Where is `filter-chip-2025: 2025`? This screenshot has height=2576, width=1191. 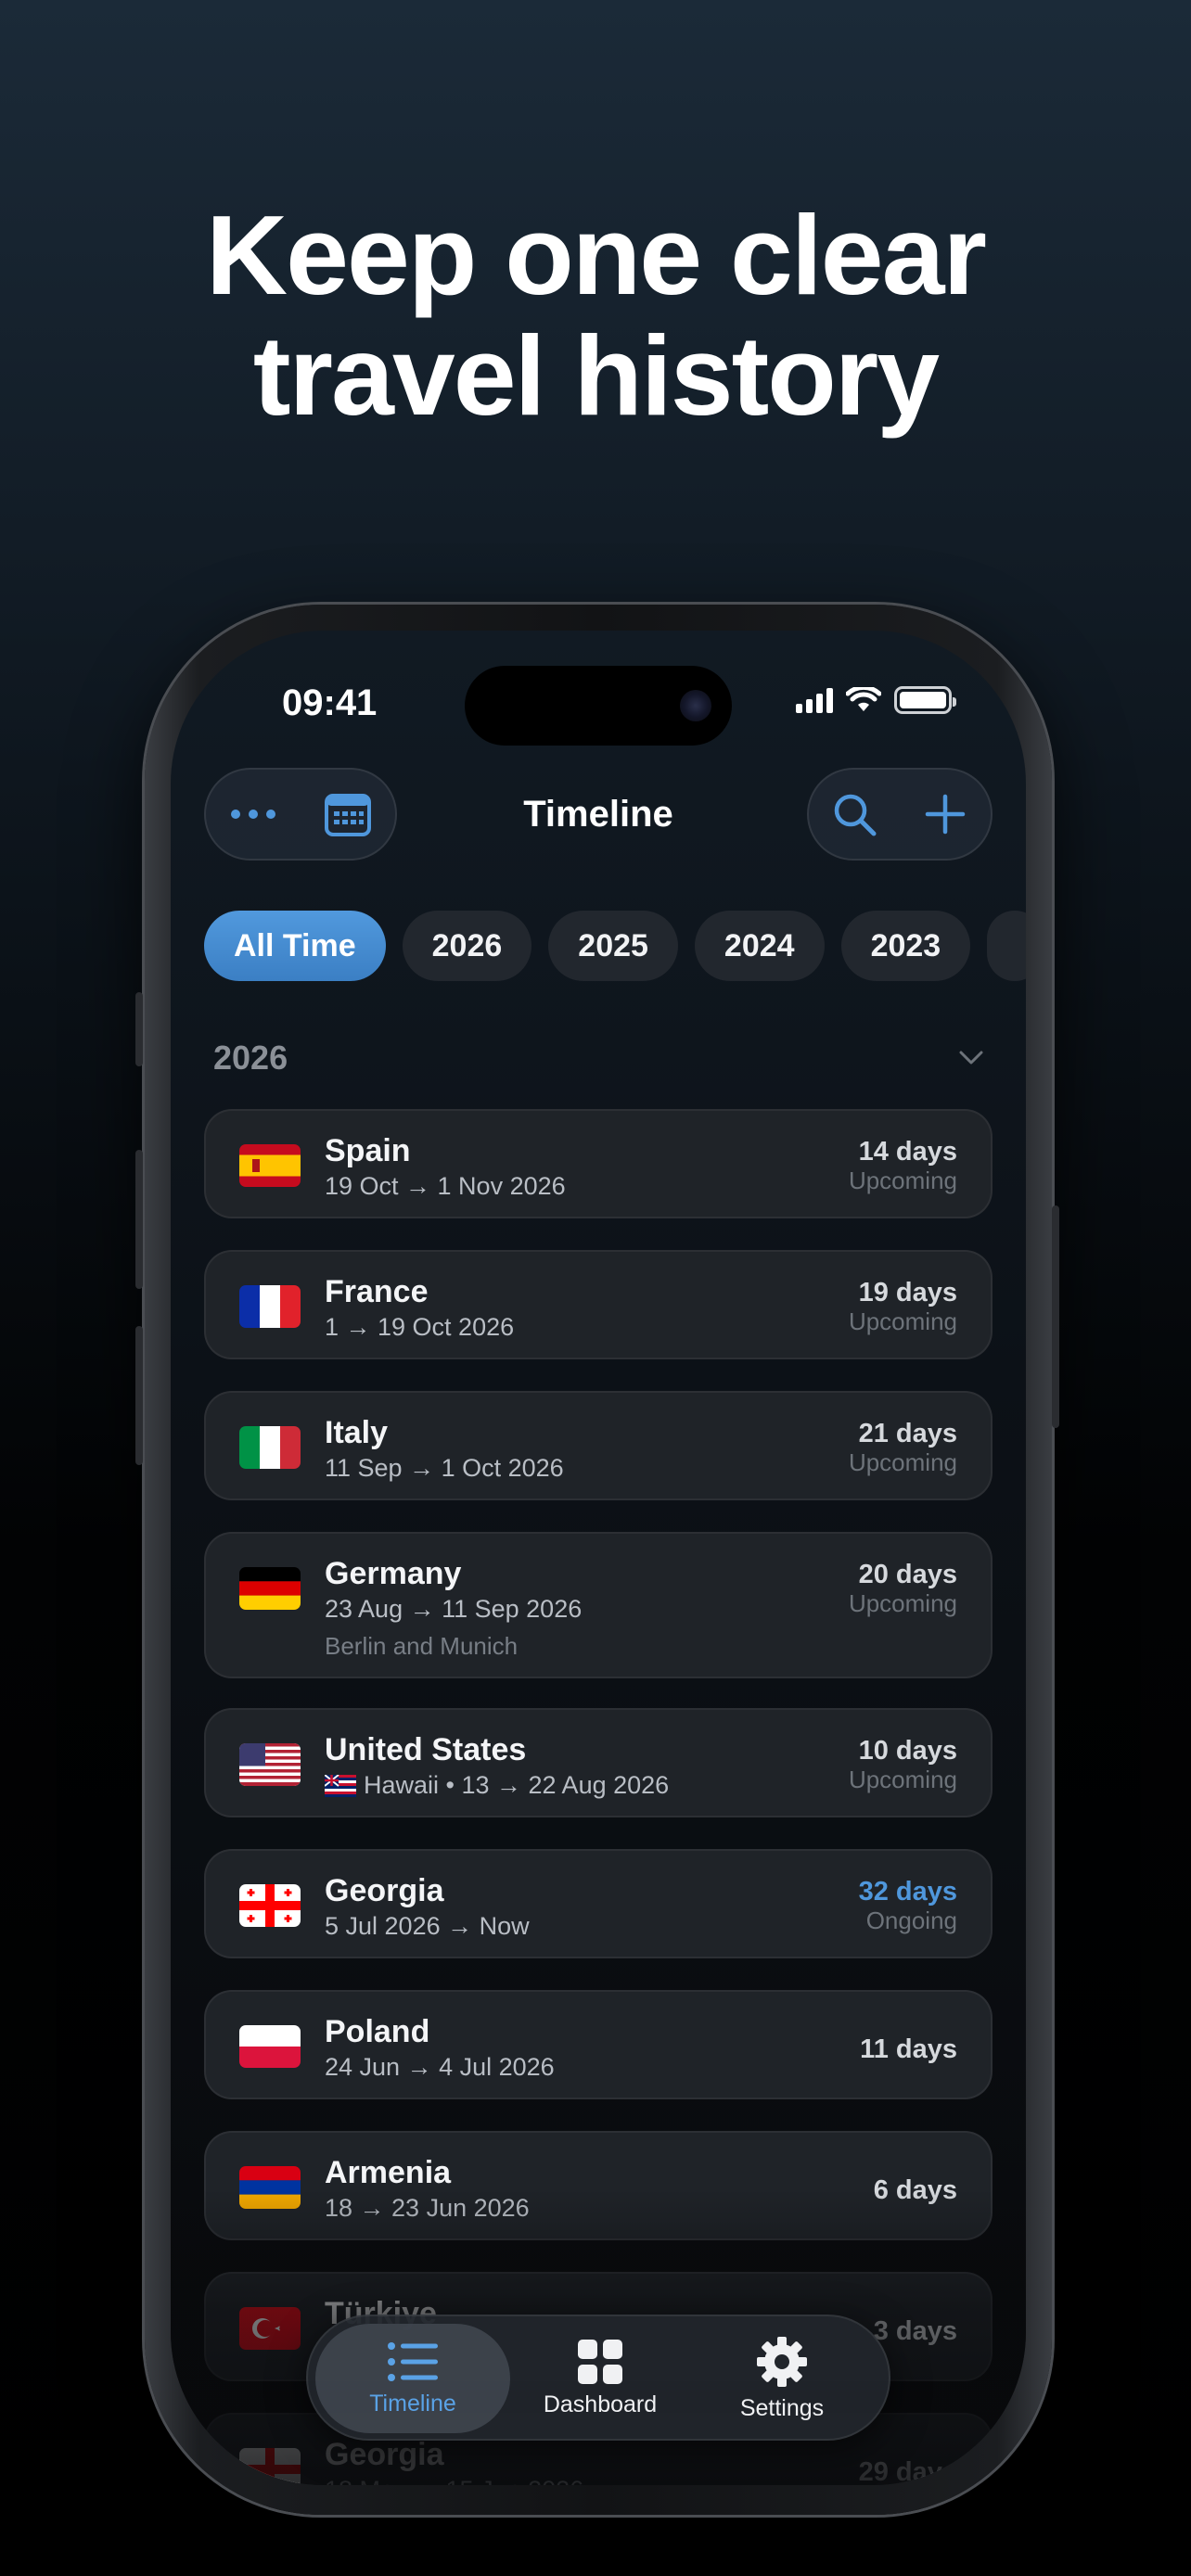
filter-chip-2025: 2025 is located at coordinates (613, 946).